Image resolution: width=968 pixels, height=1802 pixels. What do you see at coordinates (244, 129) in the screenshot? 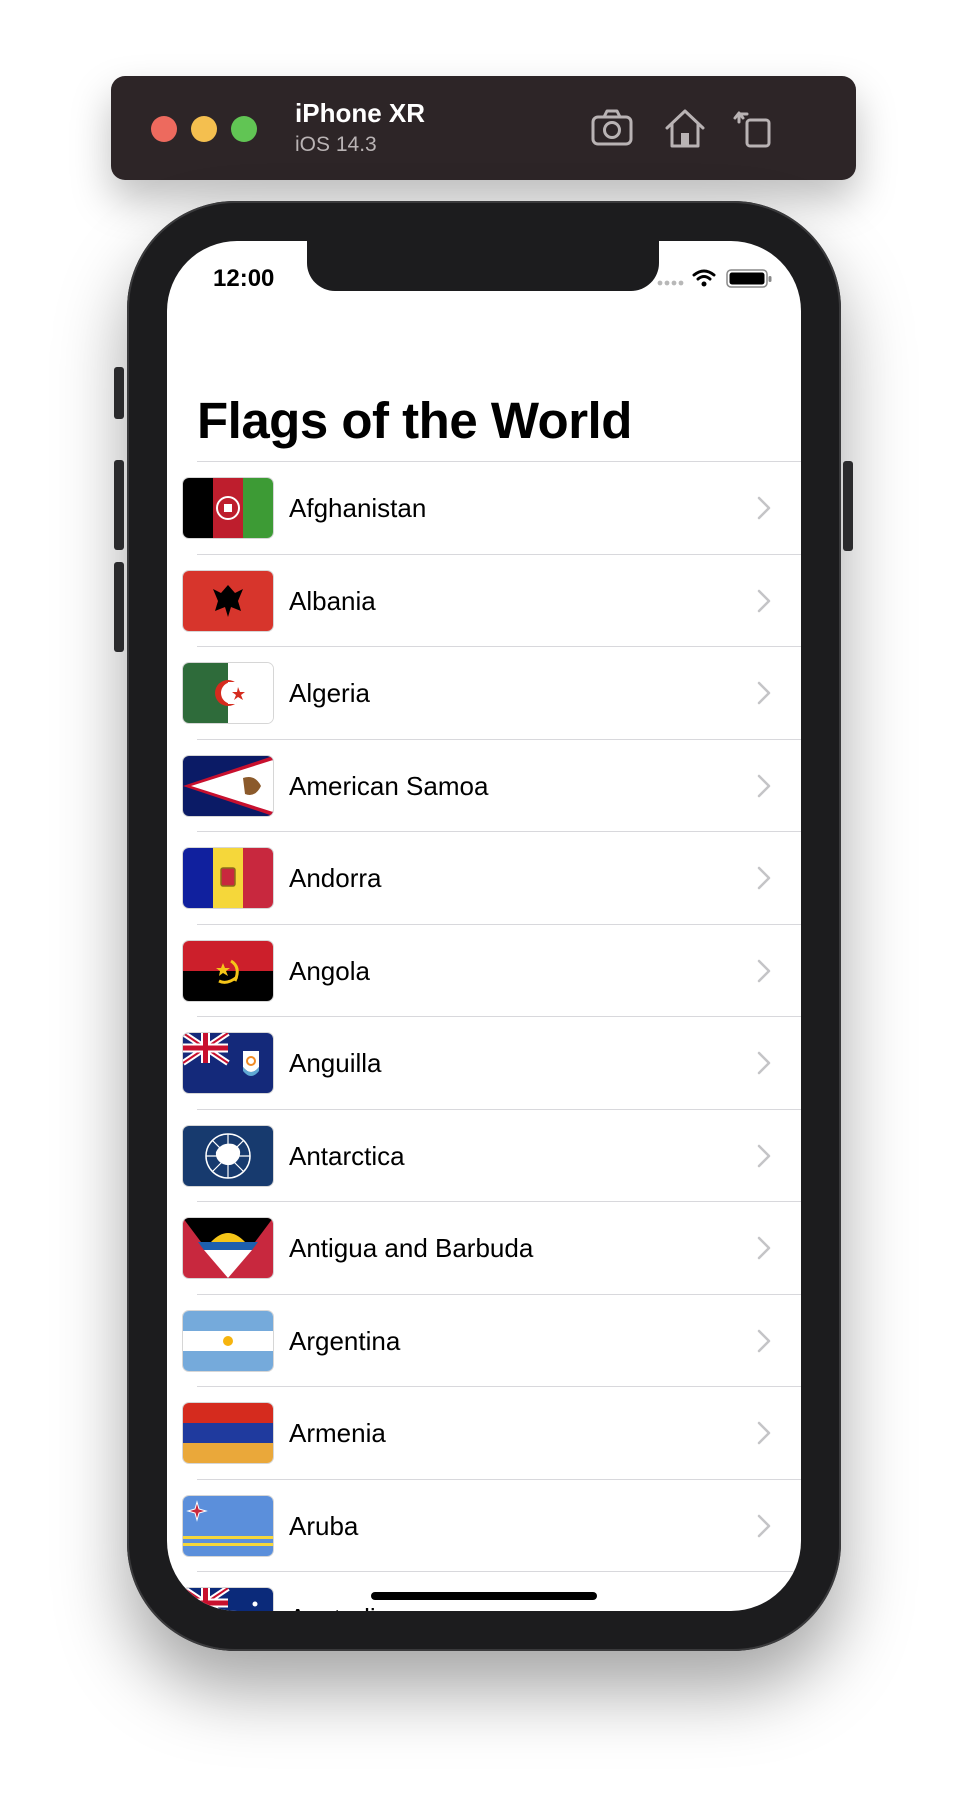
I see `zoom-window-button` at bounding box center [244, 129].